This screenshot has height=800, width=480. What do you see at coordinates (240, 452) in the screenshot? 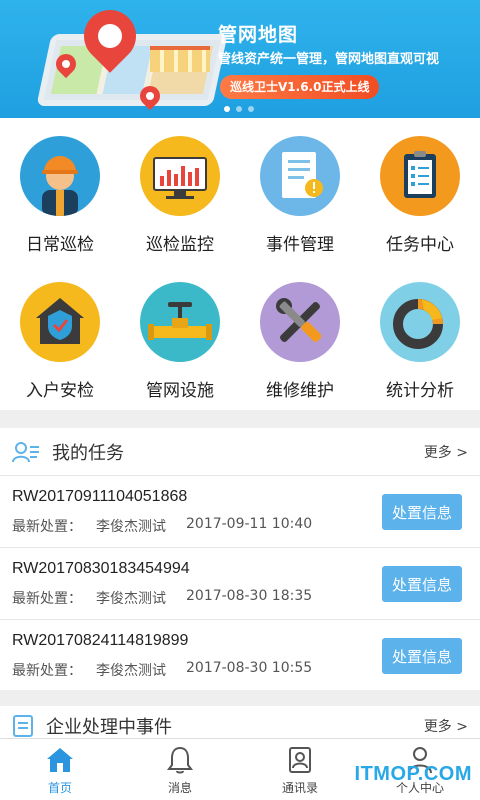
I see `my-tasks-header: 我的任务 更多 >` at bounding box center [240, 452].